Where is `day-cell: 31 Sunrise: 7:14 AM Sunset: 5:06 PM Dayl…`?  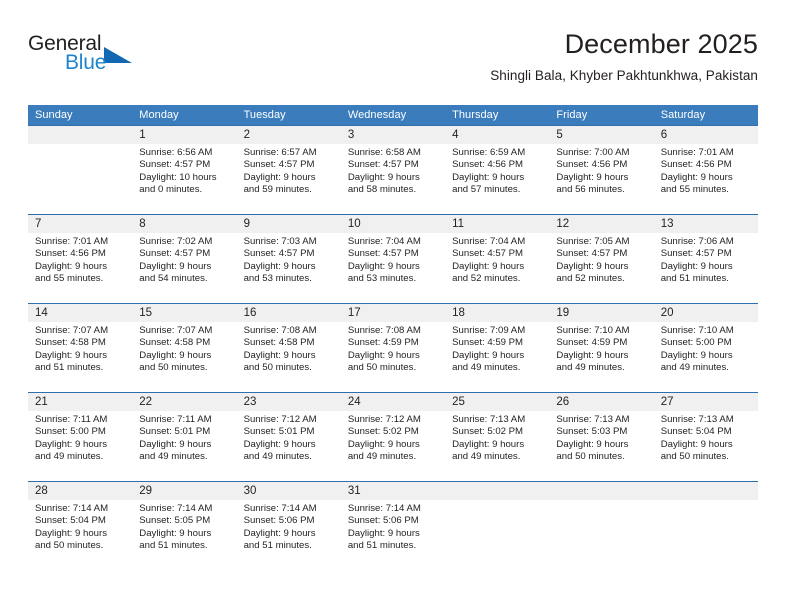
day-cell: 31 Sunrise: 7:14 AM Sunset: 5:06 PM Dayl… is located at coordinates (393, 526).